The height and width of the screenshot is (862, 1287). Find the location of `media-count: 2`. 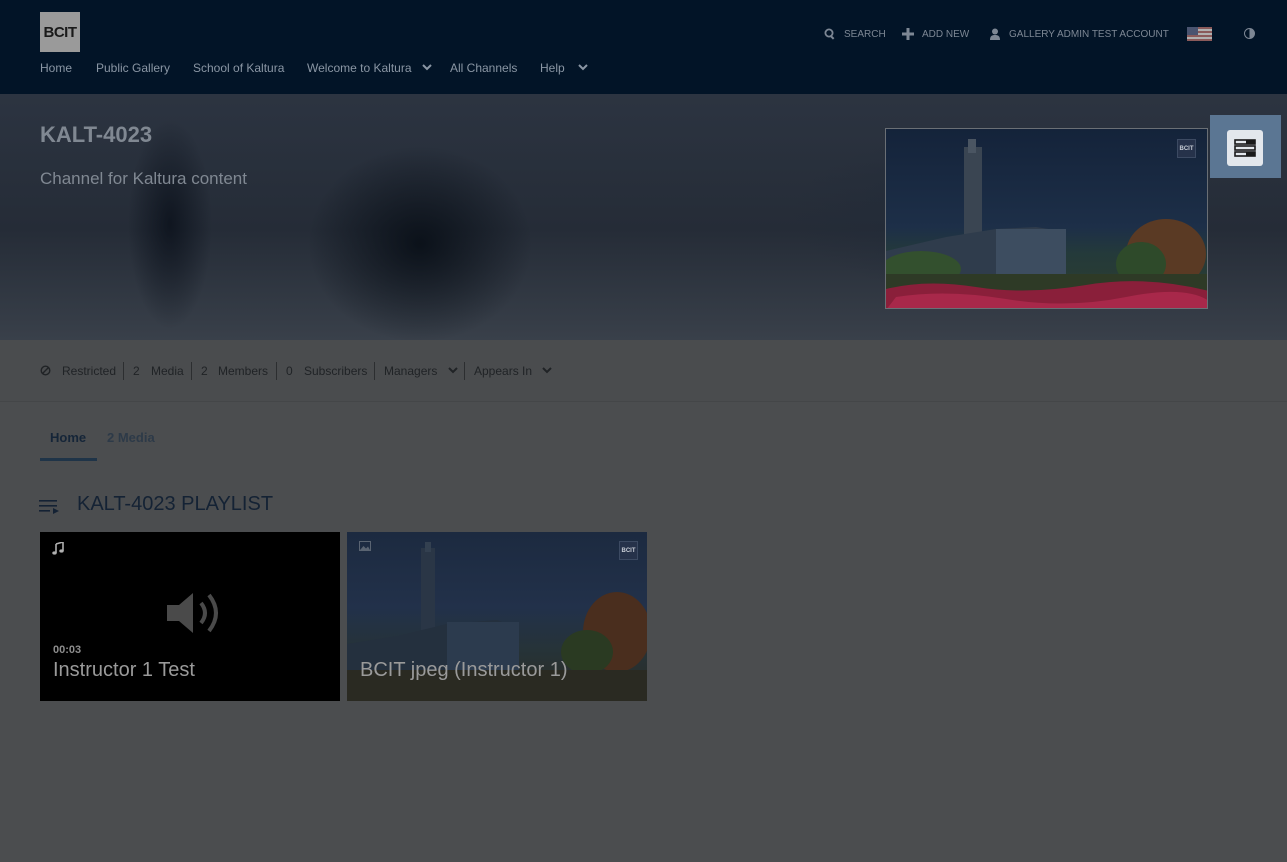

media-count: 2 is located at coordinates (136, 371).